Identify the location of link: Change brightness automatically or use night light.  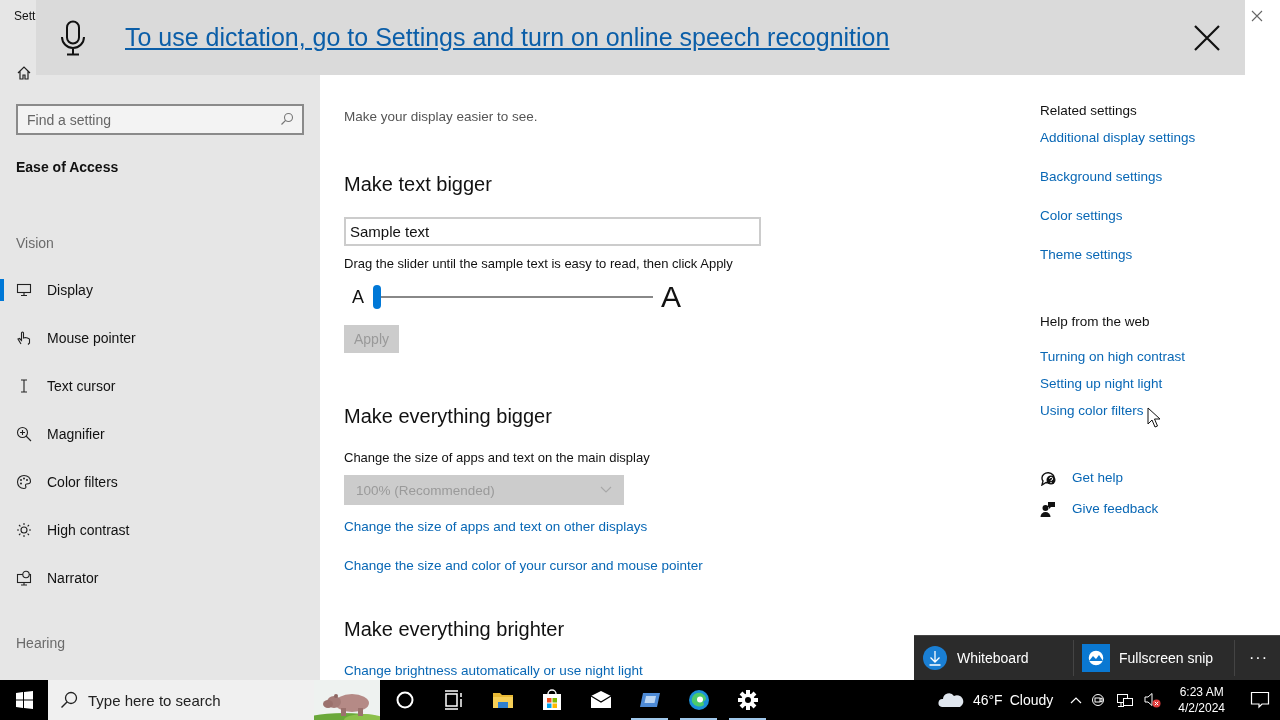
(493, 671).